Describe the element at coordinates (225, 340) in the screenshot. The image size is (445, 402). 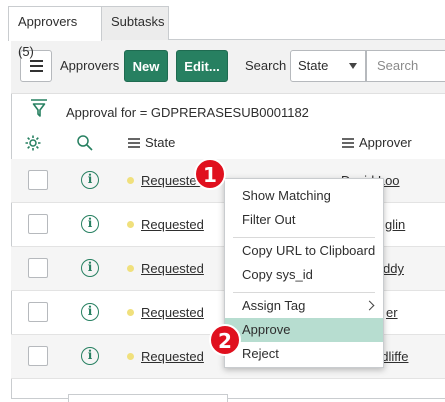
I see `step-badge-2: 2` at that location.